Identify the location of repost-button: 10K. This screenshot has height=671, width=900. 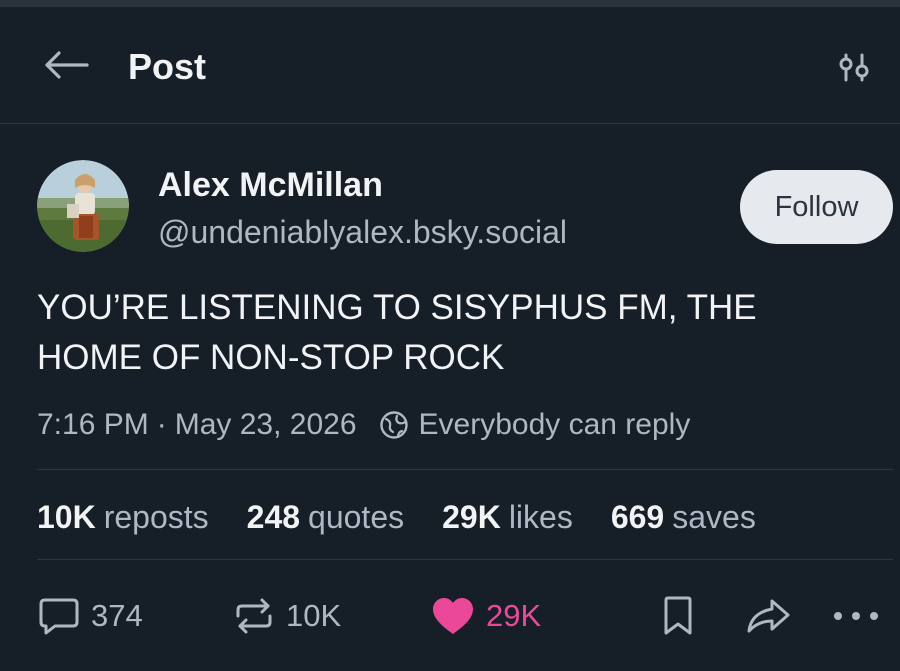
(286, 616).